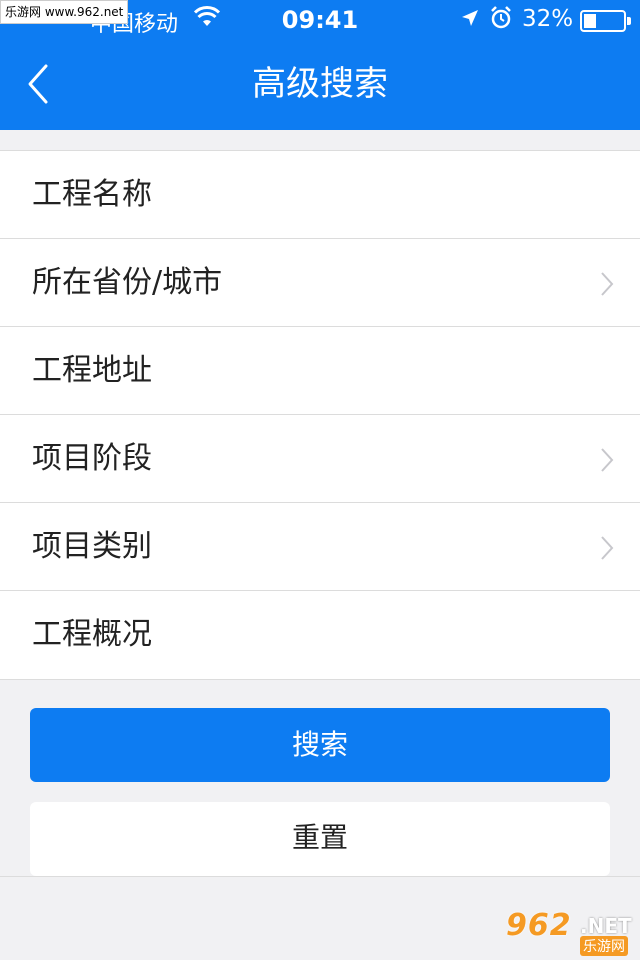 This screenshot has height=960, width=640. What do you see at coordinates (92, 634) in the screenshot?
I see `field-label: 工程概况` at bounding box center [92, 634].